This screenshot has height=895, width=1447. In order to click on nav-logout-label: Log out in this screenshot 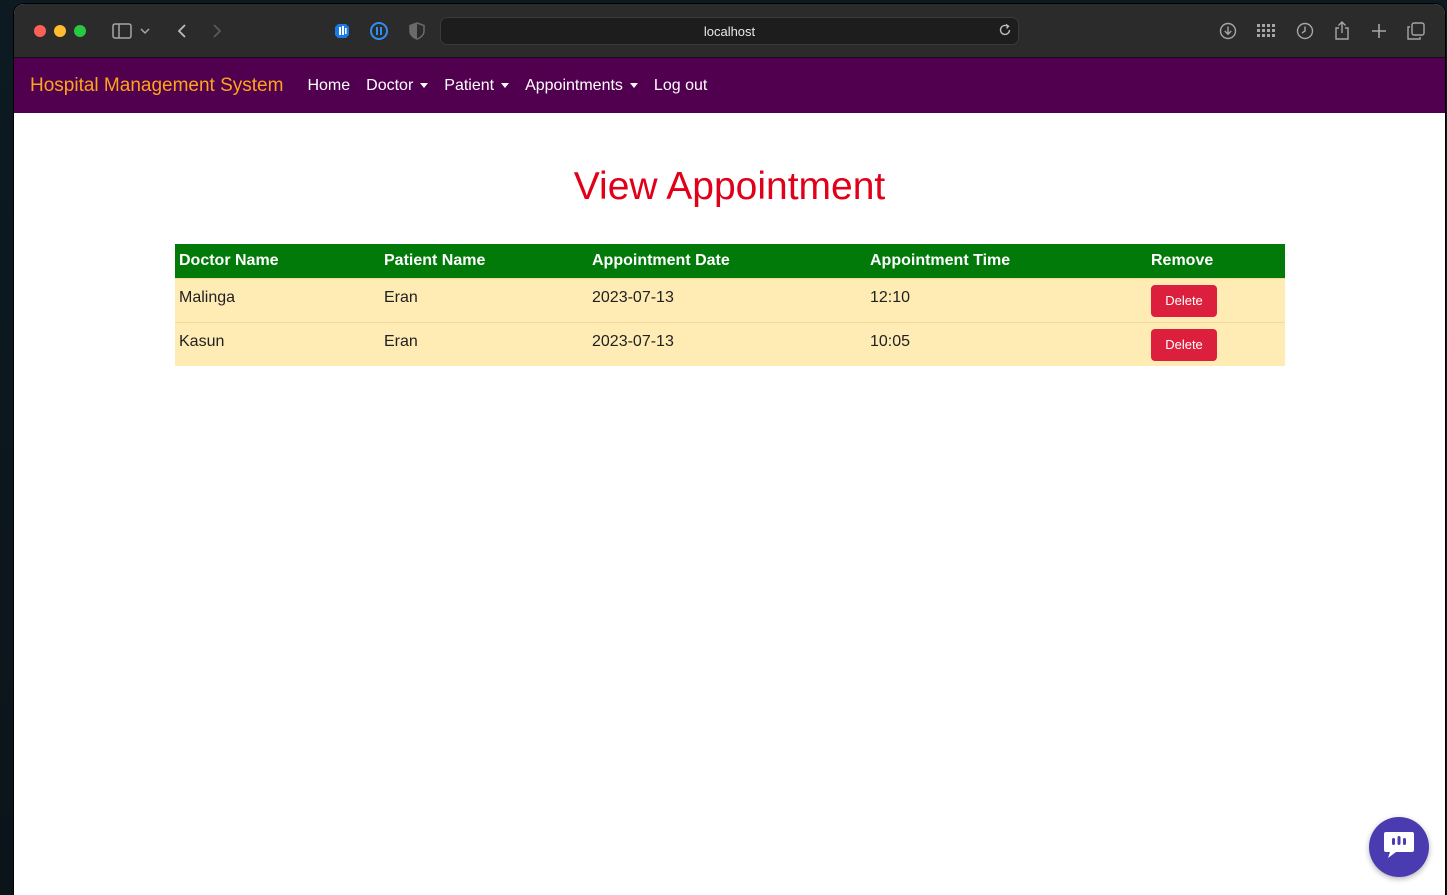, I will do `click(680, 85)`.